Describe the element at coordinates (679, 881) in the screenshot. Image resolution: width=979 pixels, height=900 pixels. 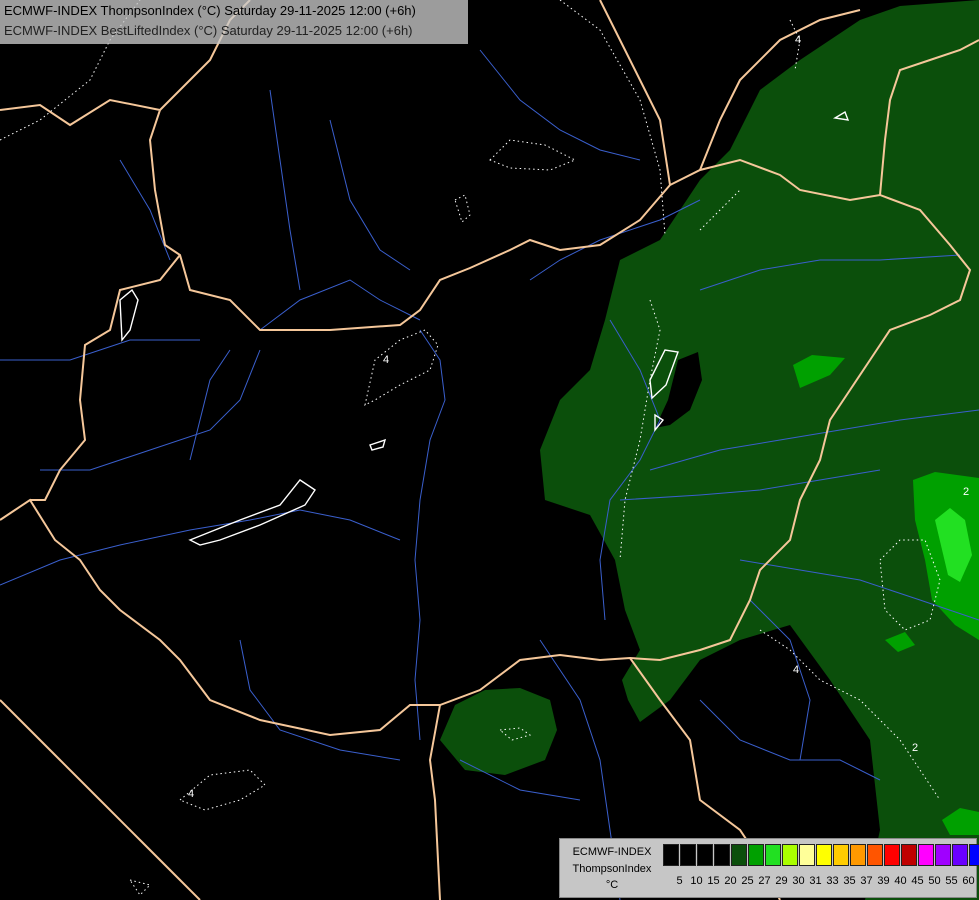
I see `legend-tick-label: 5` at that location.